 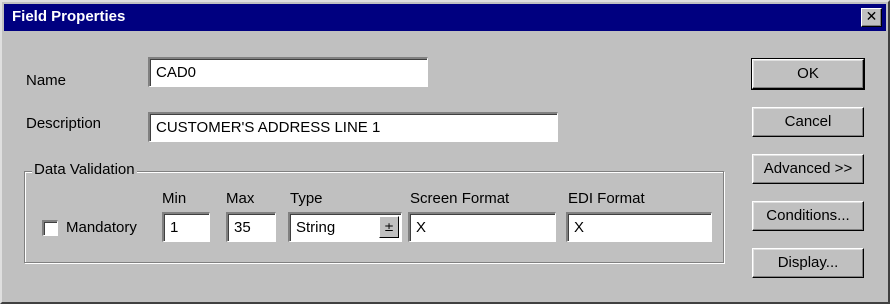 I want to click on mandatory-checkbox, so click(x=50, y=228).